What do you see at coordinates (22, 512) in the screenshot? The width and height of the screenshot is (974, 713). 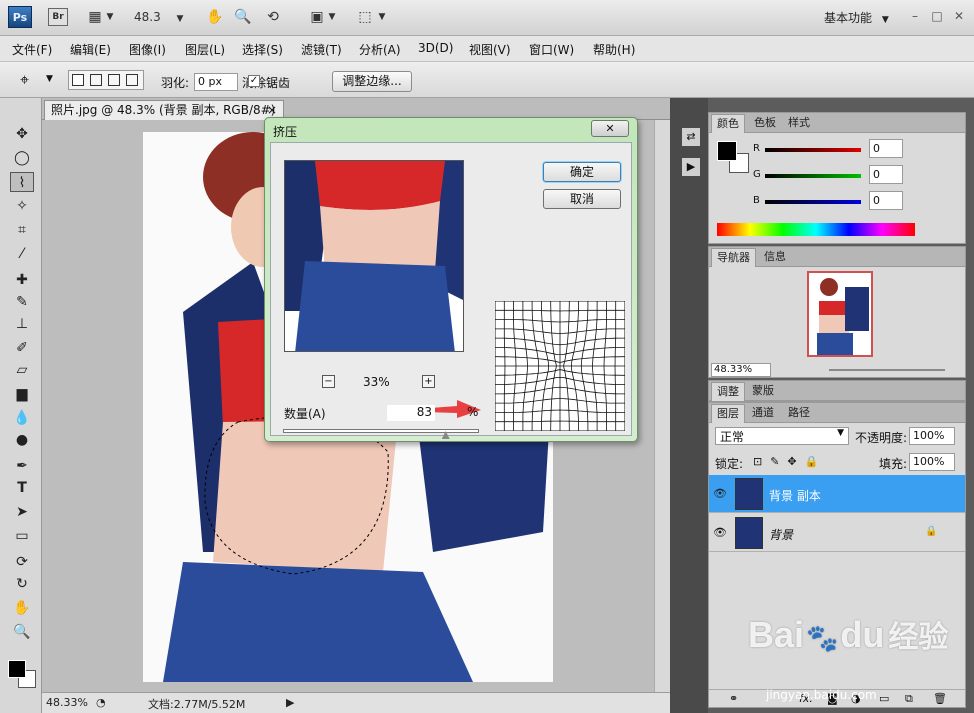 I see `path-selection-icon: ➤` at bounding box center [22, 512].